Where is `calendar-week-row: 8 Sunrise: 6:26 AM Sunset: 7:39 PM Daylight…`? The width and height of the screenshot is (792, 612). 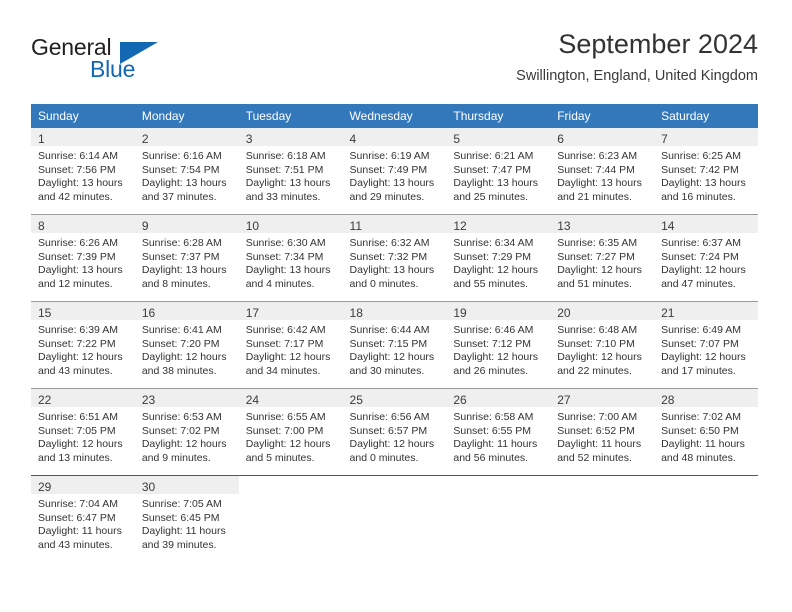
calendar-week-row: 8 Sunrise: 6:26 AM Sunset: 7:39 PM Daylight… is located at coordinates (394, 258).